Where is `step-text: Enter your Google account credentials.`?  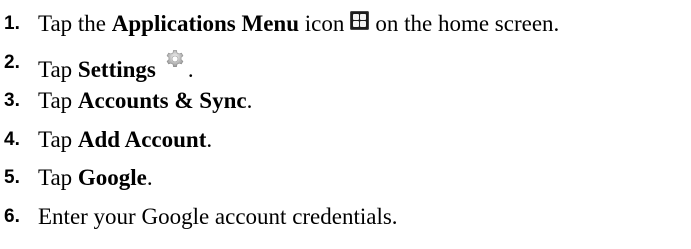
step-text: Enter your Google account credentials. is located at coordinates (218, 217).